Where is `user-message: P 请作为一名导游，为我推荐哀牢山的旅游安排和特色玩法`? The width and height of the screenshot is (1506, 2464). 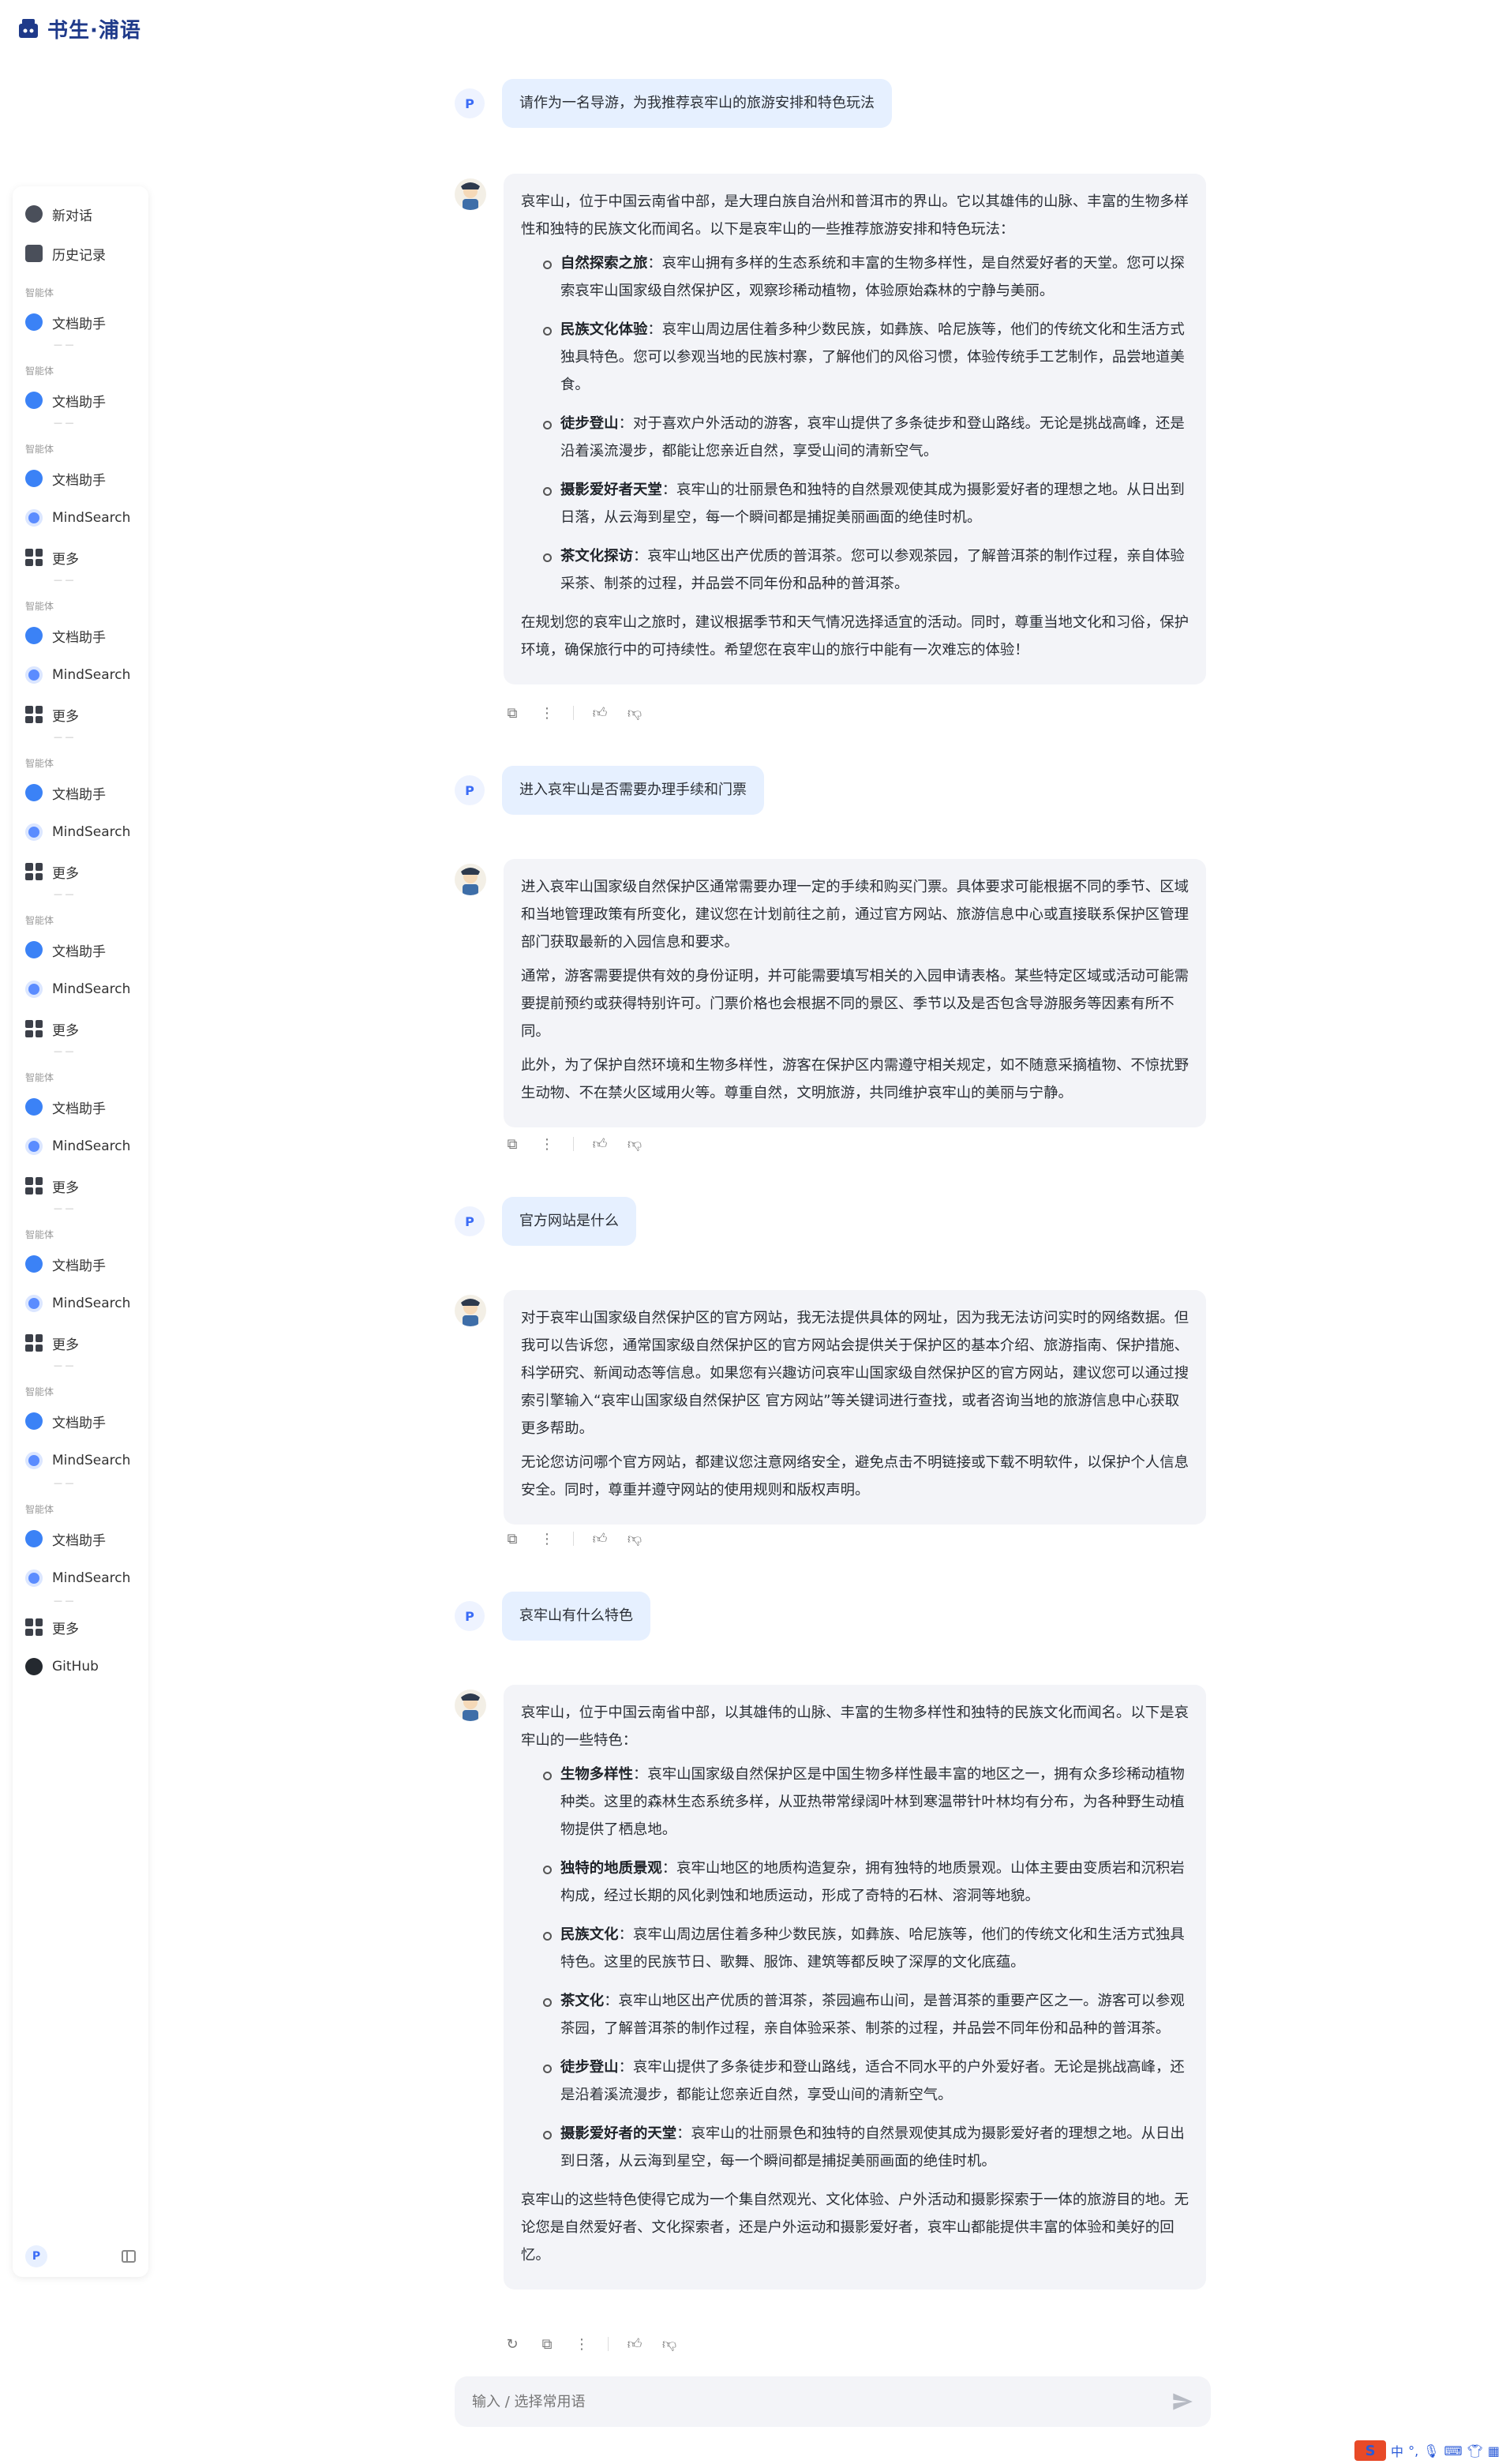
user-message: P 请作为一名导游，为我推荐哀牢山的旅游安排和特色玩法 is located at coordinates (673, 103).